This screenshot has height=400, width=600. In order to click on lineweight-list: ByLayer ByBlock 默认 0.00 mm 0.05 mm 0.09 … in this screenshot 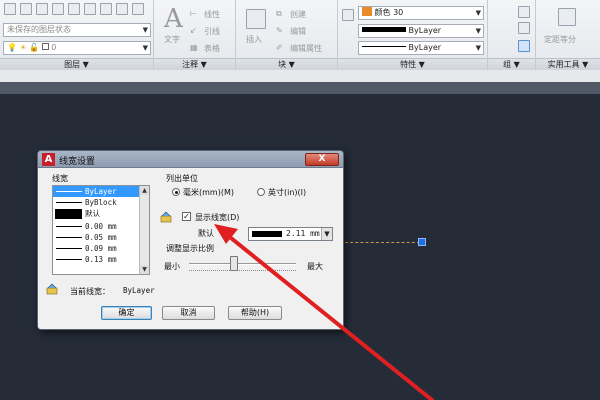, I will do `click(101, 230)`.